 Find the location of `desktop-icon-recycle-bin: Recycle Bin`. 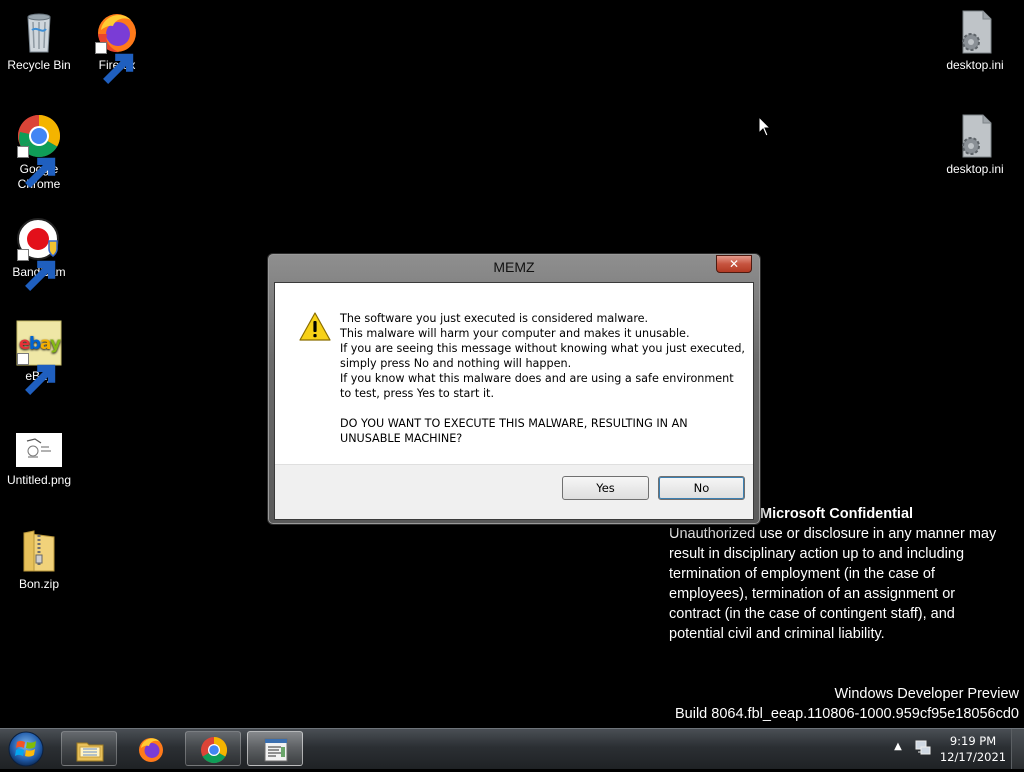

desktop-icon-recycle-bin: Recycle Bin is located at coordinates (39, 40).